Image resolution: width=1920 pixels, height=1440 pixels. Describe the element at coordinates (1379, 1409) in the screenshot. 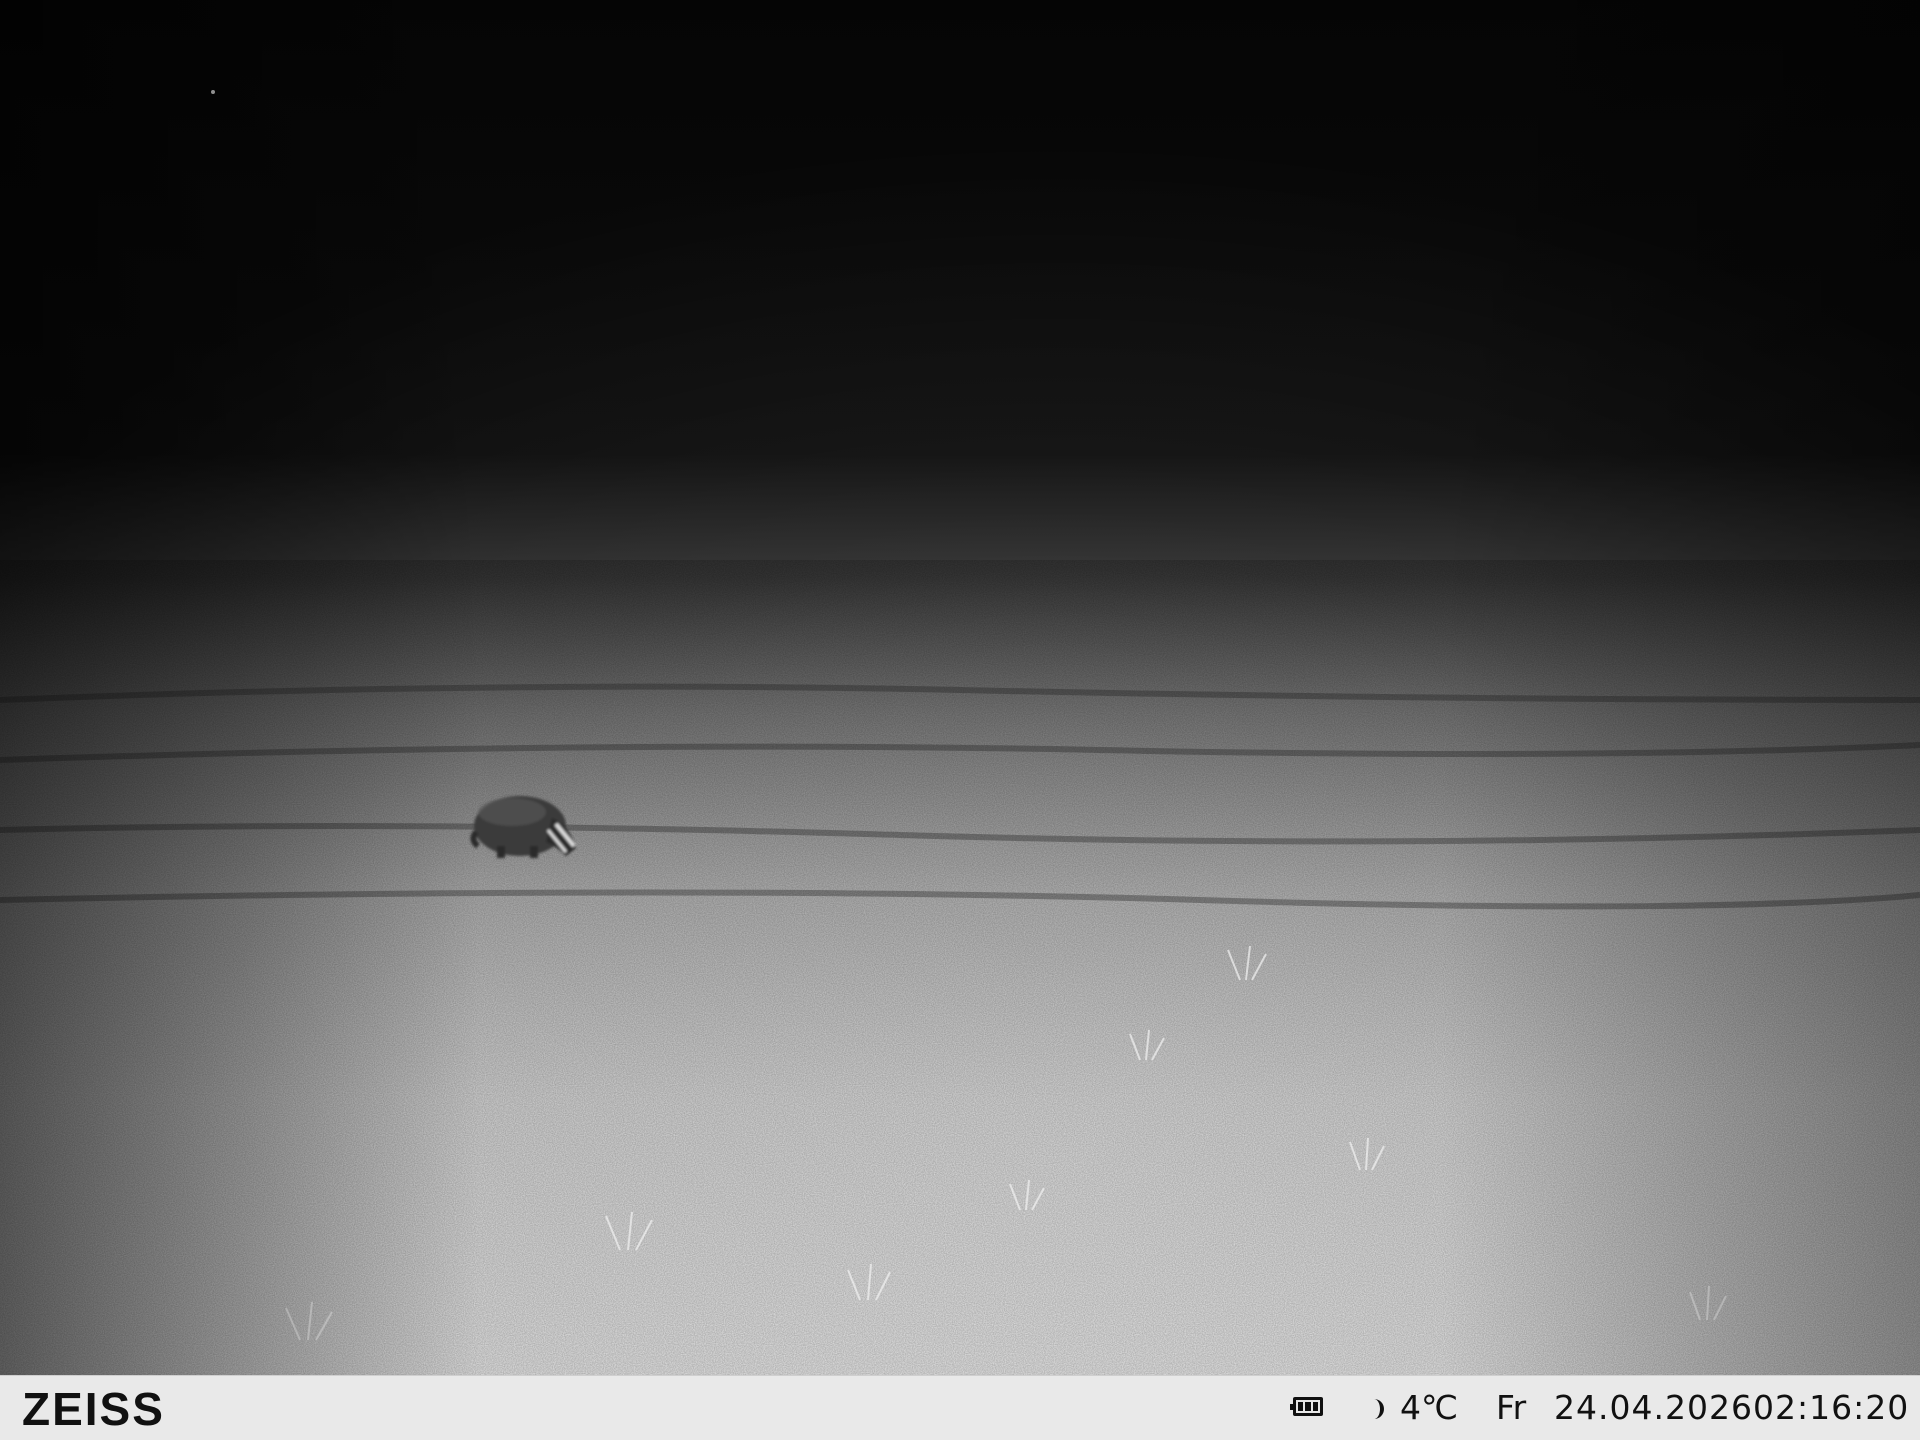

I see `moon-phase-icon` at that location.